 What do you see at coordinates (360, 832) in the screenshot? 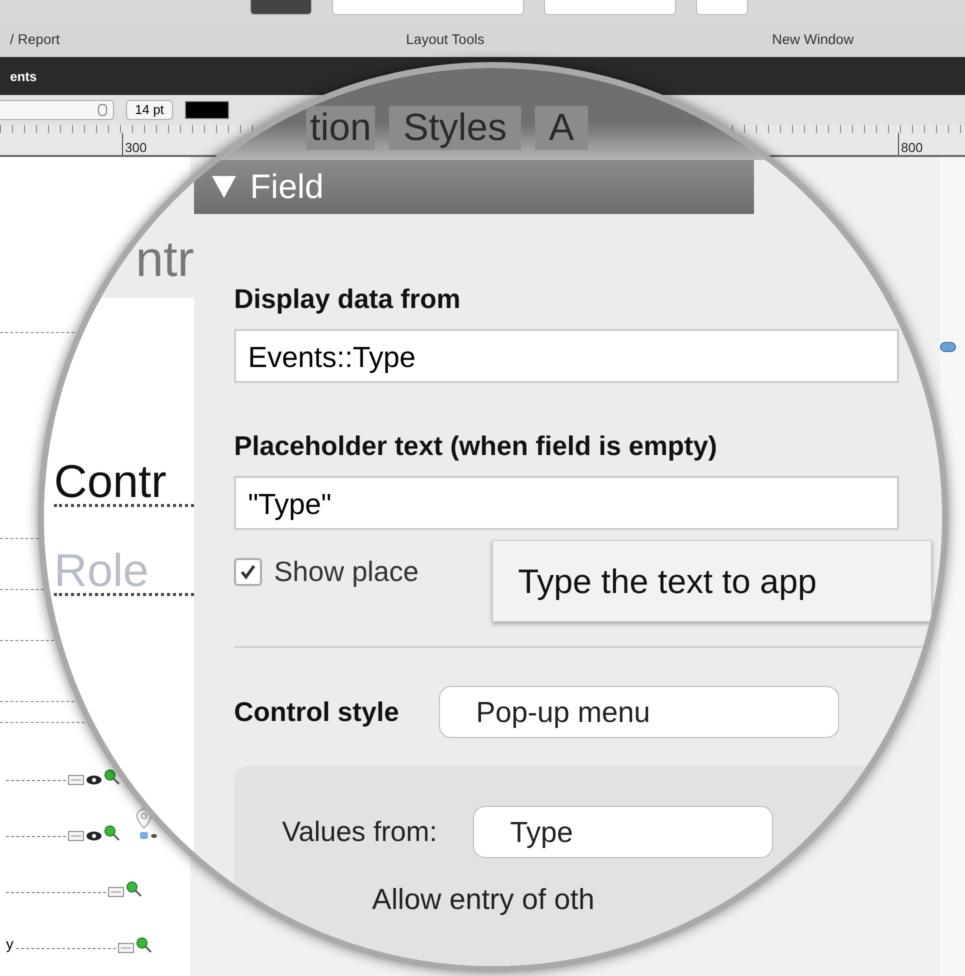
I see `field-label: Values from:` at bounding box center [360, 832].